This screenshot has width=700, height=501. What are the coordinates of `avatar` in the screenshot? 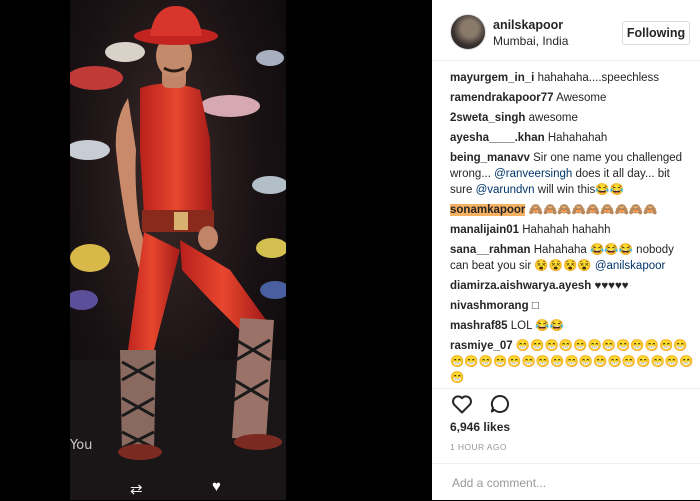 It's located at (468, 32).